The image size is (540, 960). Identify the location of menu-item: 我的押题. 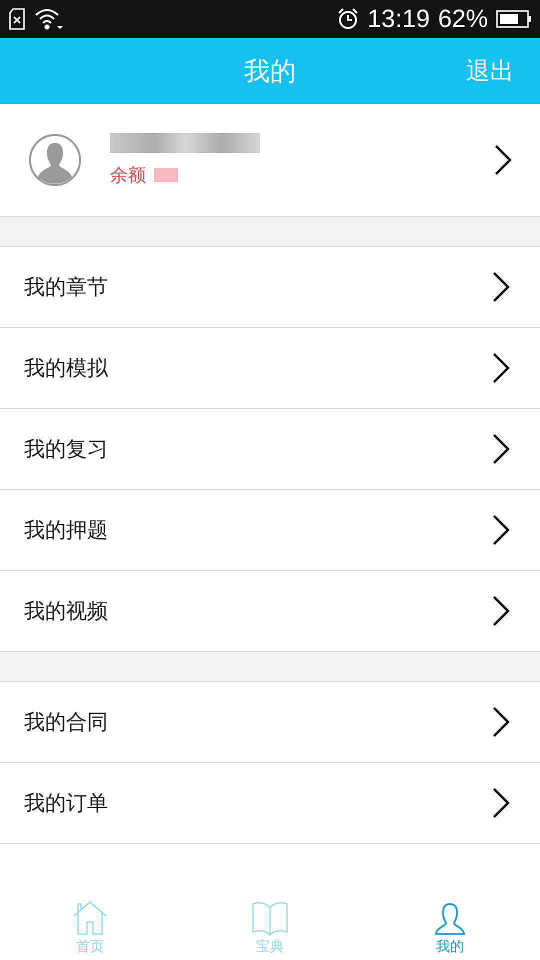
(270, 530).